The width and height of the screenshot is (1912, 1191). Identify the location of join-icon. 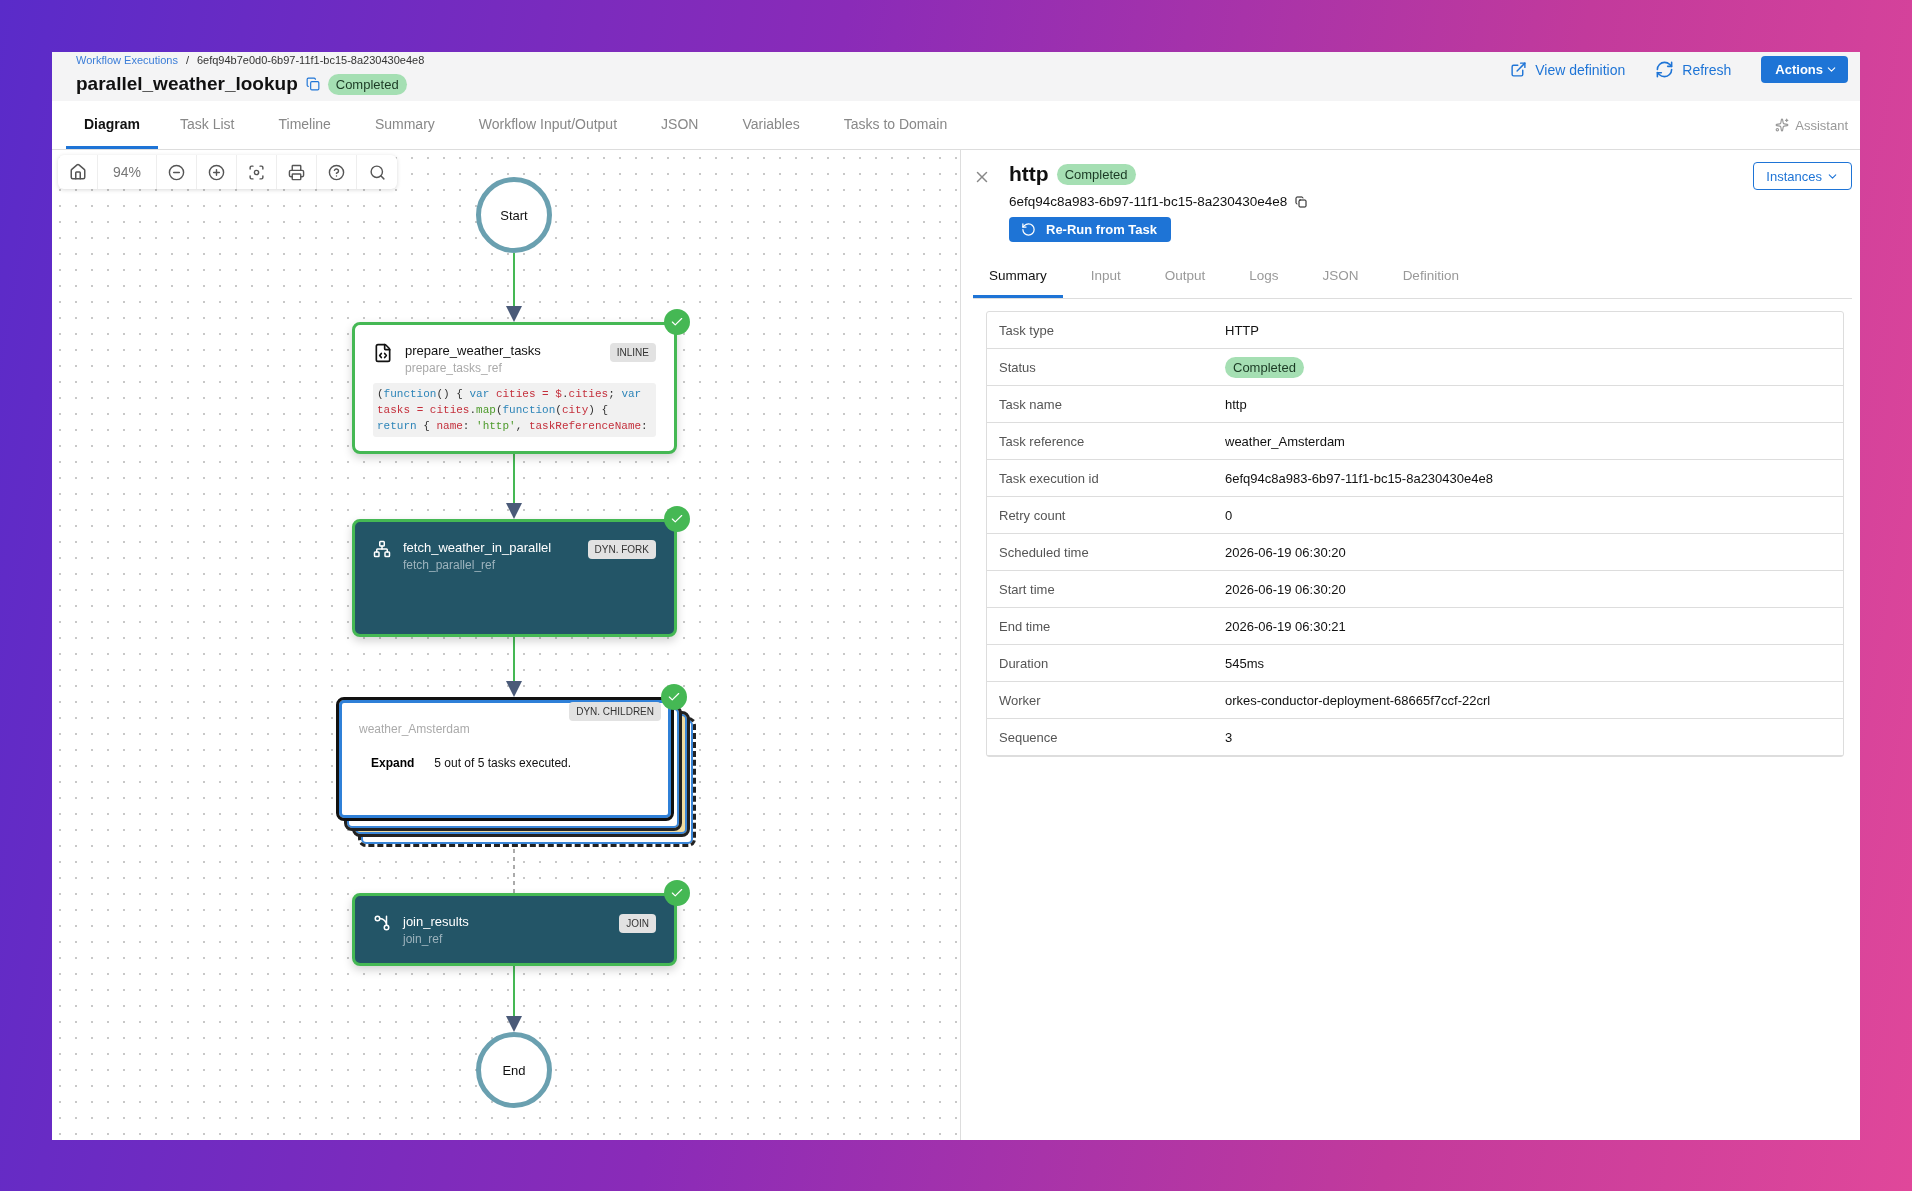
(382, 923).